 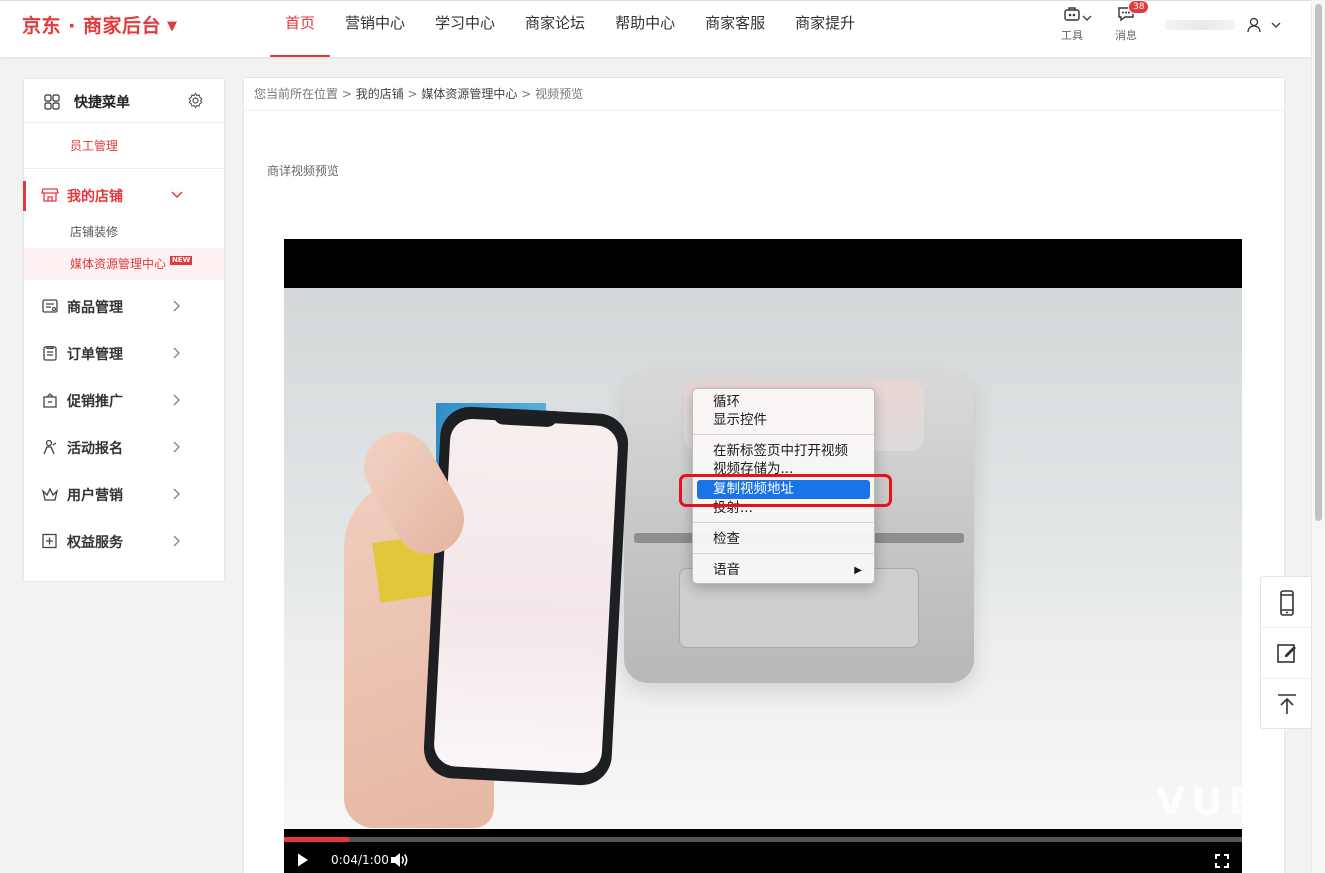 What do you see at coordinates (1072, 24) in the screenshot?
I see `tools-button: 工具` at bounding box center [1072, 24].